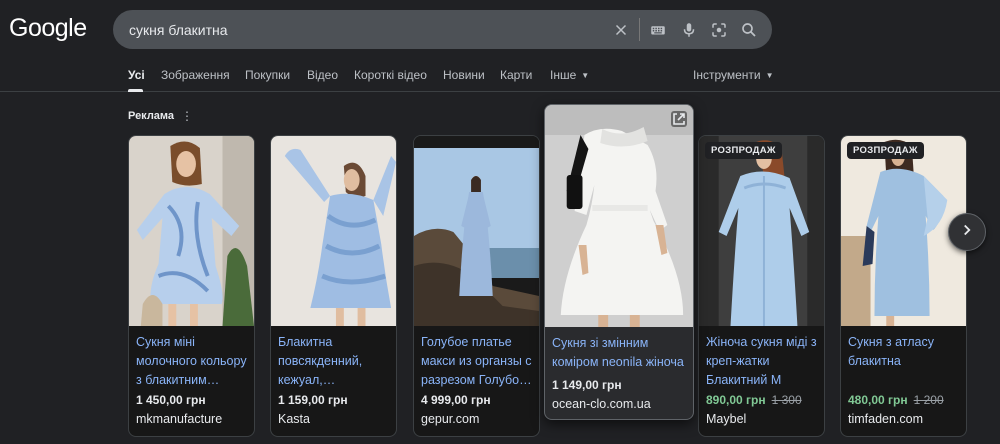  Describe the element at coordinates (587, 385) in the screenshot. I see `product-price: 1 149,00 грн` at that location.